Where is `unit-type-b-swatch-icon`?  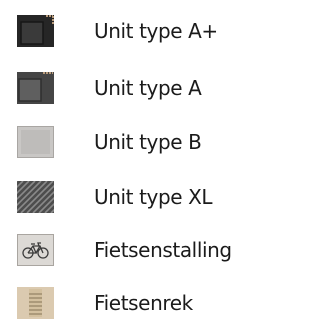 unit-type-b-swatch-icon is located at coordinates (35, 142).